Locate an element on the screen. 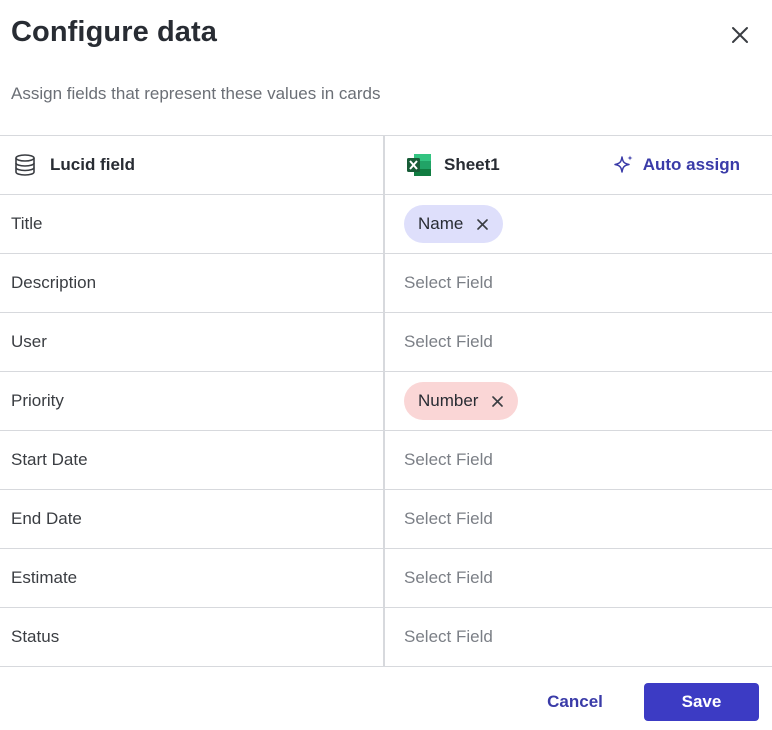 The height and width of the screenshot is (730, 772). table-row: End Date Select Field is located at coordinates (386, 519).